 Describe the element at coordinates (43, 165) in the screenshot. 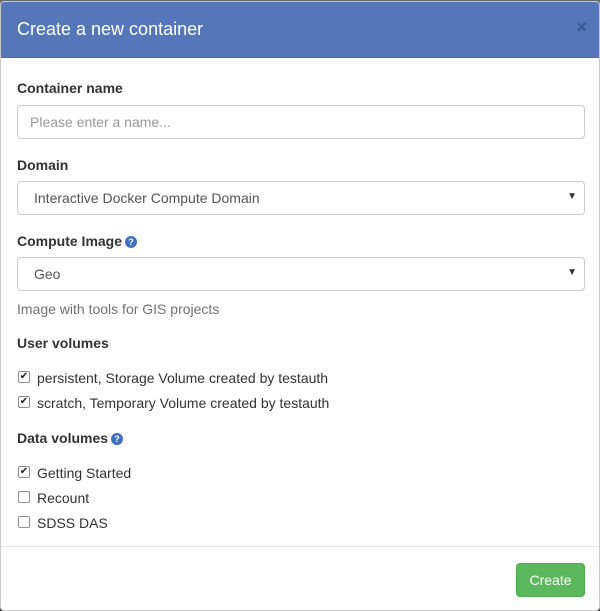

I see `domain-label: Domain` at that location.